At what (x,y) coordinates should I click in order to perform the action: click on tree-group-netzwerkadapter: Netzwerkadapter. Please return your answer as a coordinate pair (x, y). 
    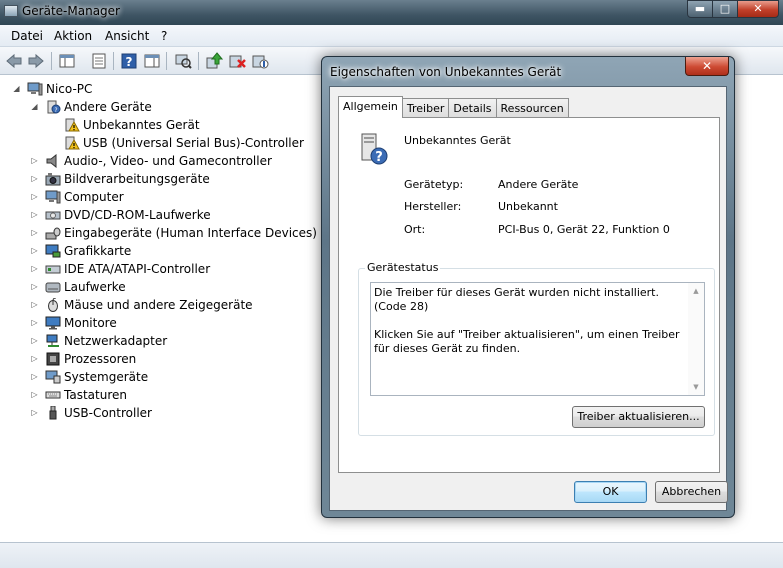
    Looking at the image, I should click on (106, 341).